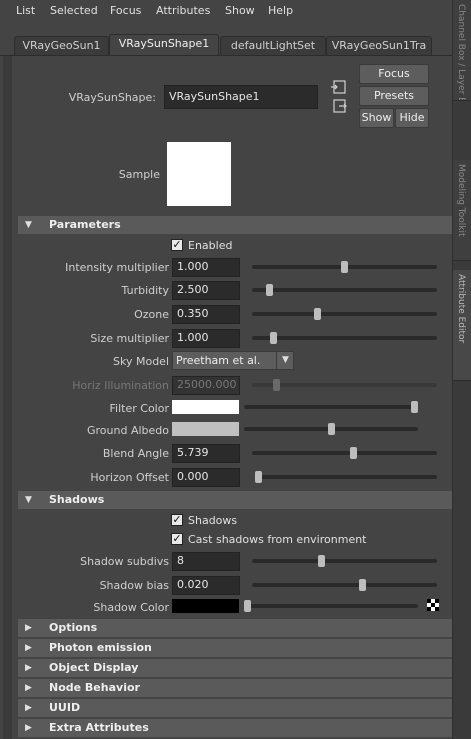 This screenshot has height=739, width=471. I want to click on filter-color-label: Filter Color, so click(139, 408).